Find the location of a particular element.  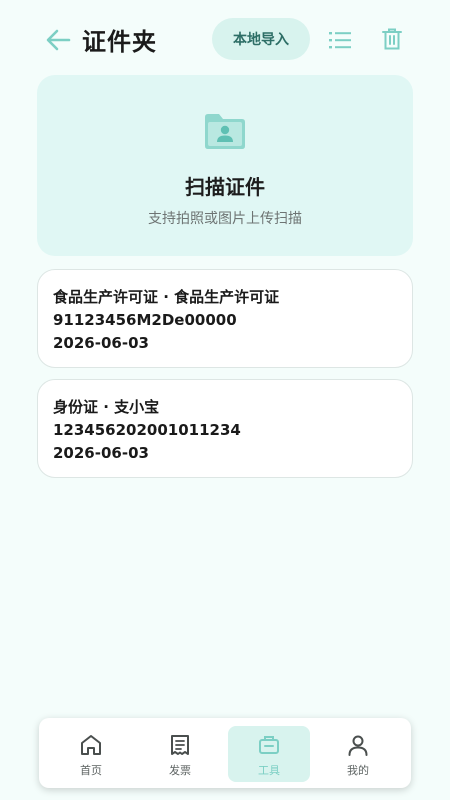

document-card: 身份证 · 支小宝 123456202001011234 2026-06-03 is located at coordinates (225, 428).